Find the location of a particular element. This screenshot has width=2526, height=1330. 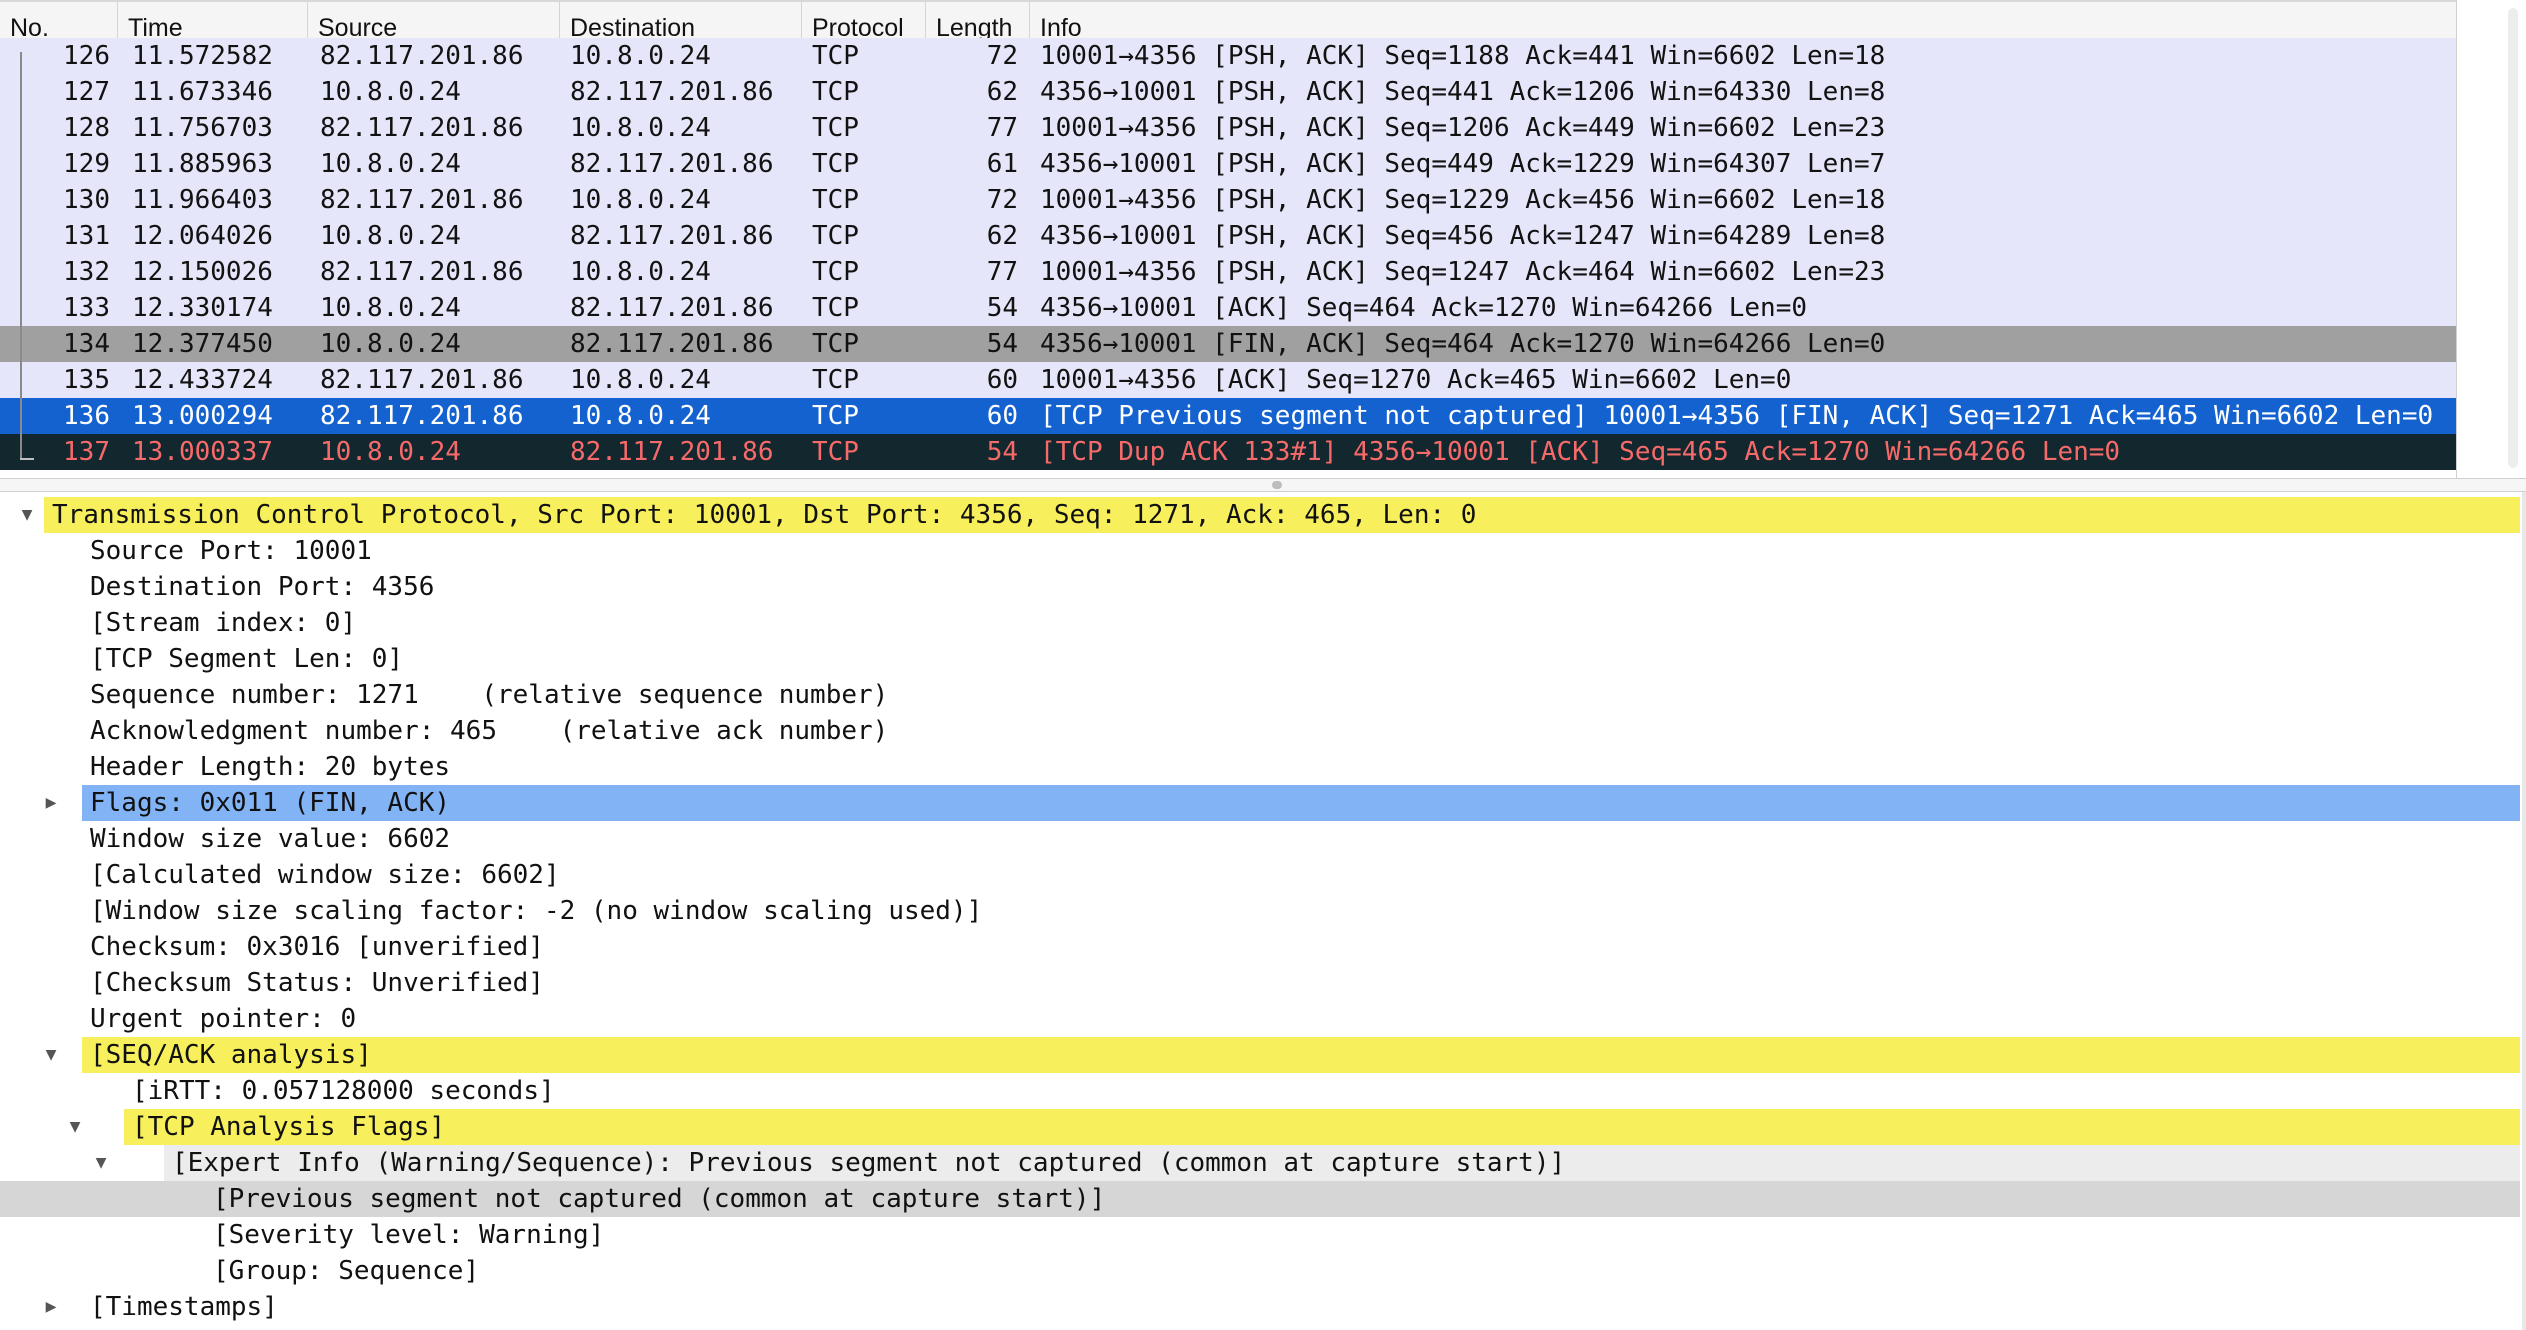

tree-checksum-status: [Checksum Status: Unverified] is located at coordinates (1263, 983).